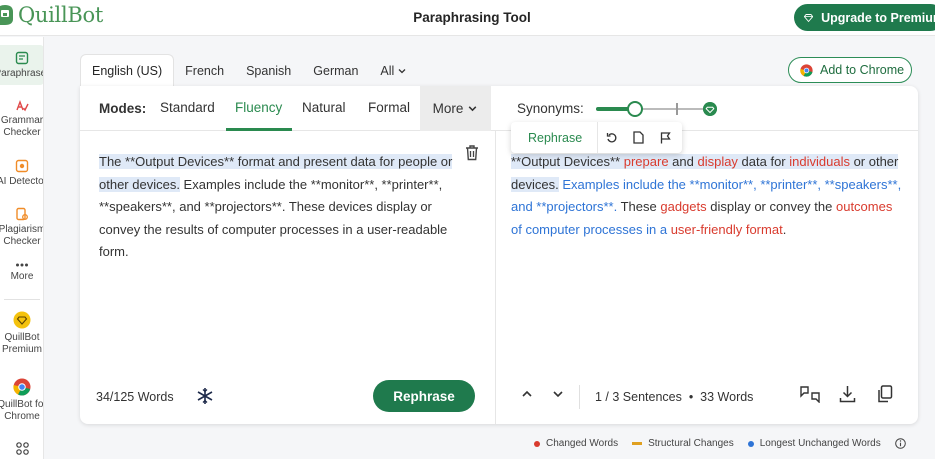  What do you see at coordinates (335, 70) in the screenshot?
I see `tab-german: German` at bounding box center [335, 70].